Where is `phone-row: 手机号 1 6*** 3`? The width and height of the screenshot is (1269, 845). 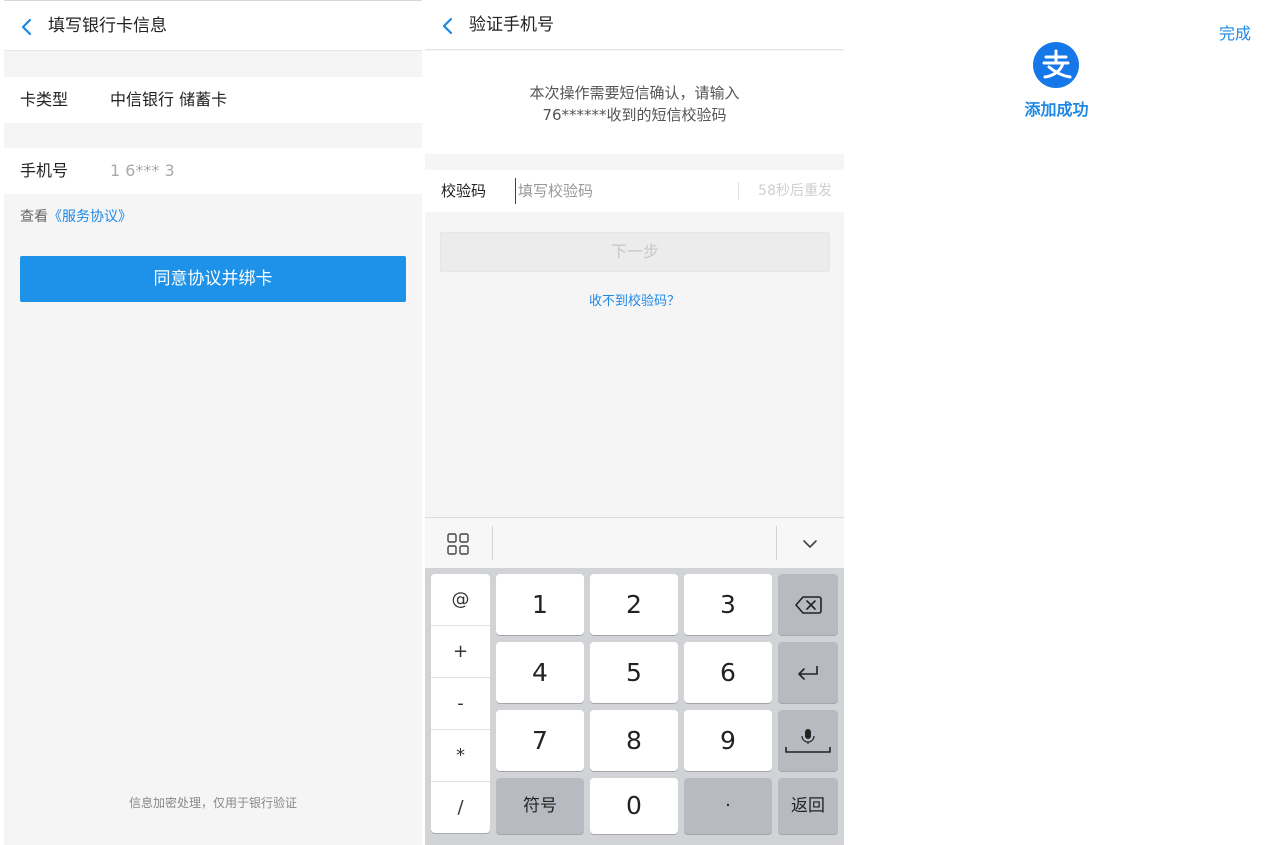 phone-row: 手机号 1 6*** 3 is located at coordinates (213, 171).